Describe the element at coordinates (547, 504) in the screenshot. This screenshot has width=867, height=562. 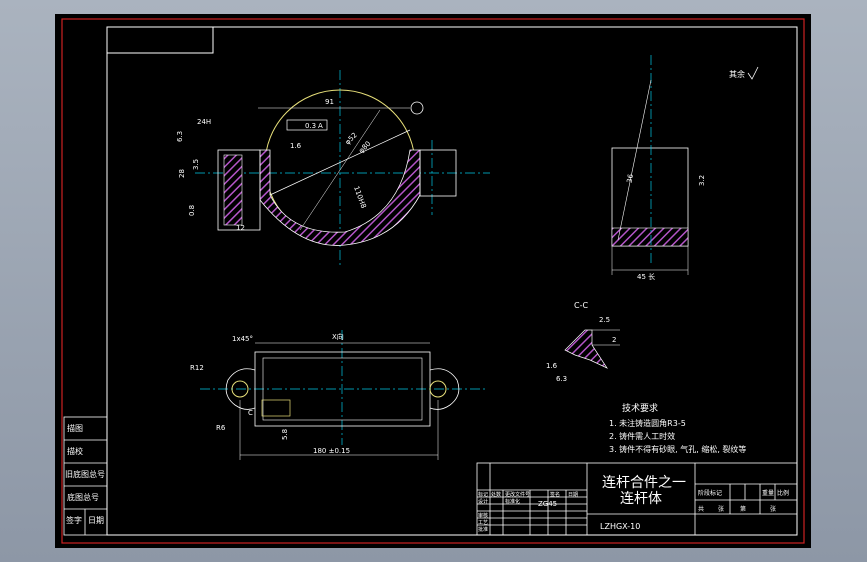
I see `material-label: ZG45` at that location.